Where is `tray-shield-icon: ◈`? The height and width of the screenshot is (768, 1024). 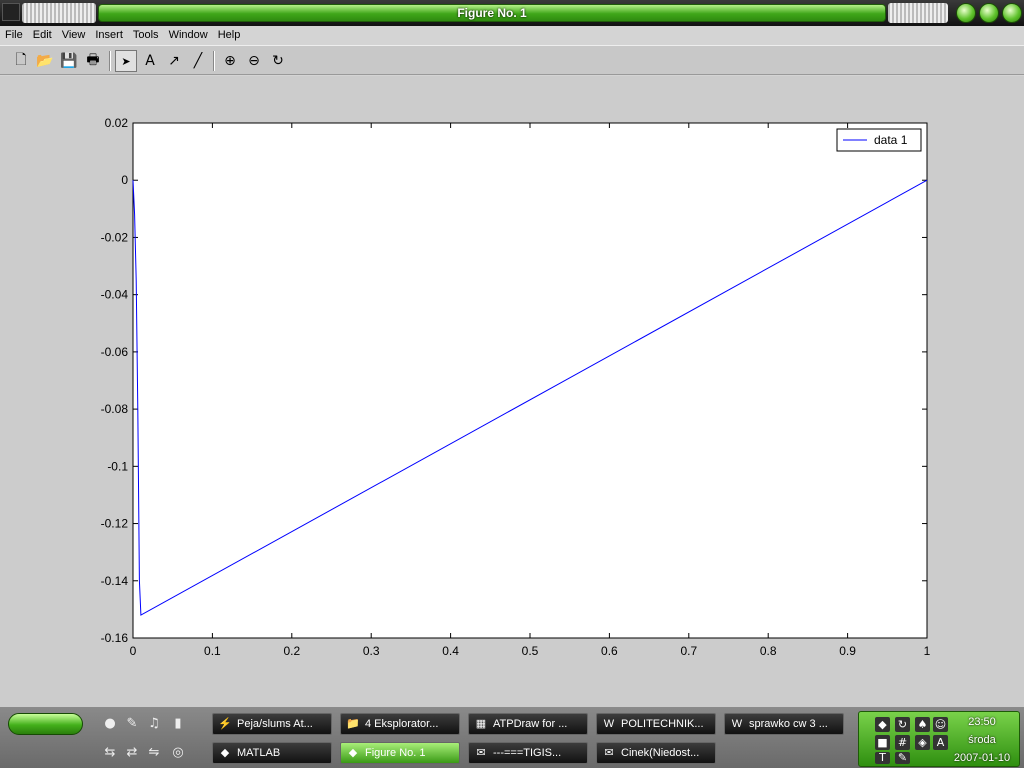
tray-shield-icon: ◈ is located at coordinates (922, 742).